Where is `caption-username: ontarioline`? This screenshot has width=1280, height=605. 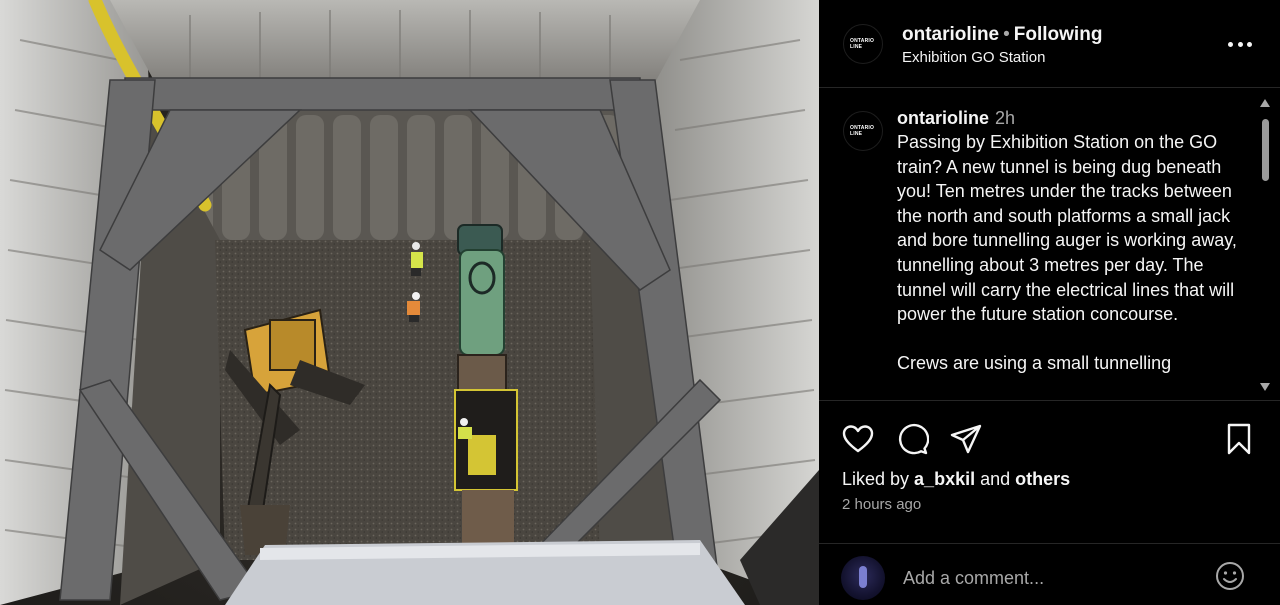 caption-username: ontarioline is located at coordinates (943, 118).